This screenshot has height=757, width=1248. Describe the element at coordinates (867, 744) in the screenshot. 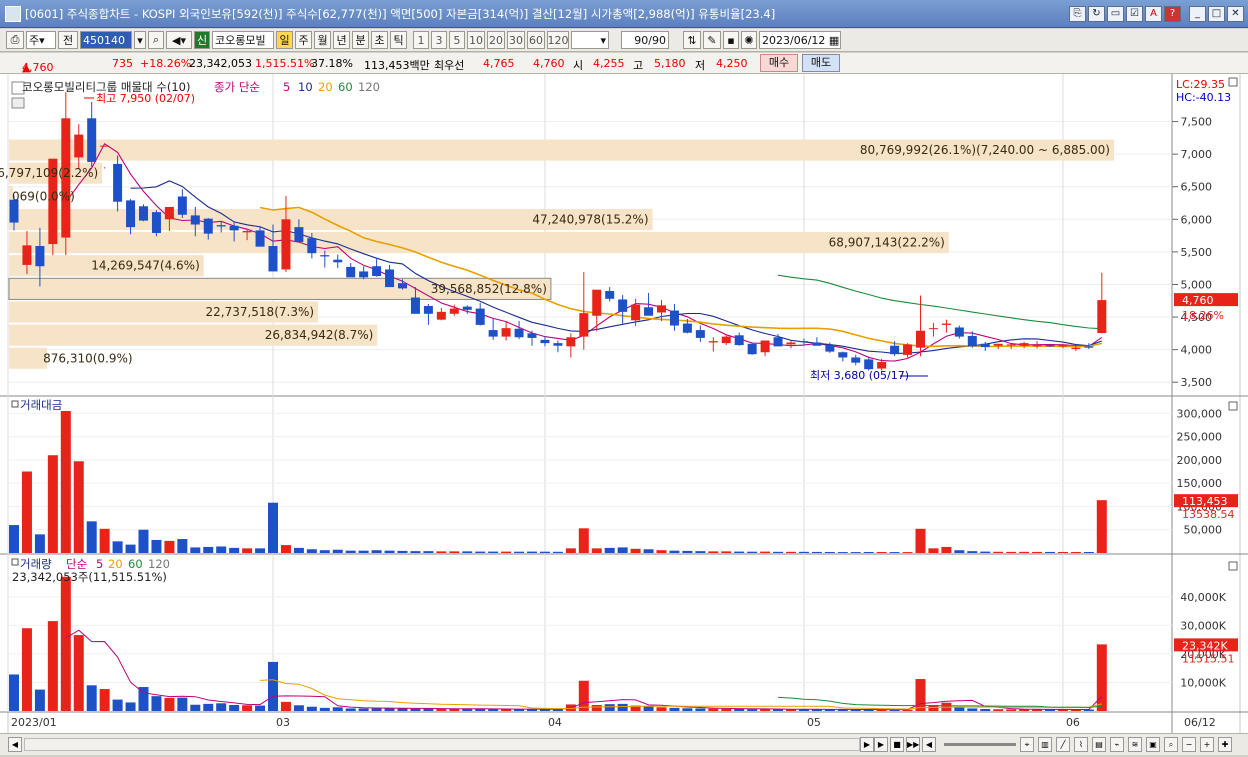

I see `scroll-right-button: ▶` at that location.